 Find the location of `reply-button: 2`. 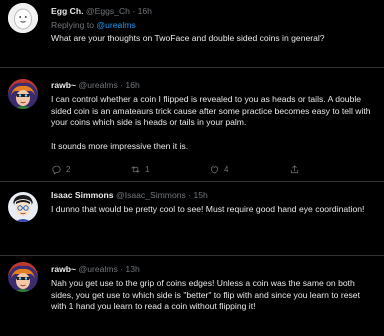

reply-button: 2 is located at coordinates (60, 170).